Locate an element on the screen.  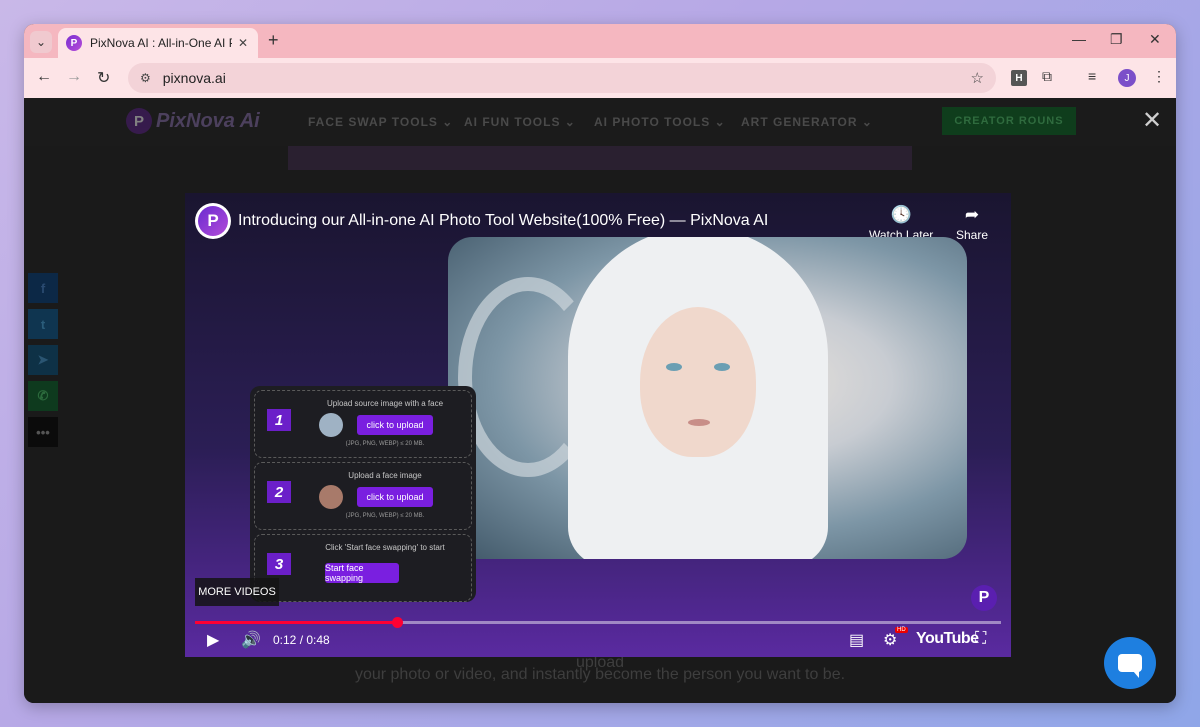
channel-avatar-icon: P is located at coordinates (213, 221).